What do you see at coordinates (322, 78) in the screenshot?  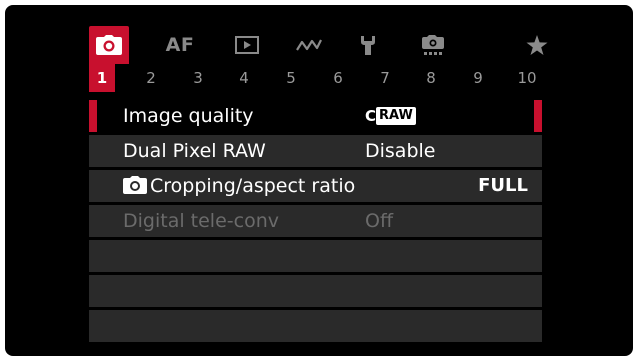 I see `menu-page-selector: 1 2 3 4 5 6 7 8 9 10` at bounding box center [322, 78].